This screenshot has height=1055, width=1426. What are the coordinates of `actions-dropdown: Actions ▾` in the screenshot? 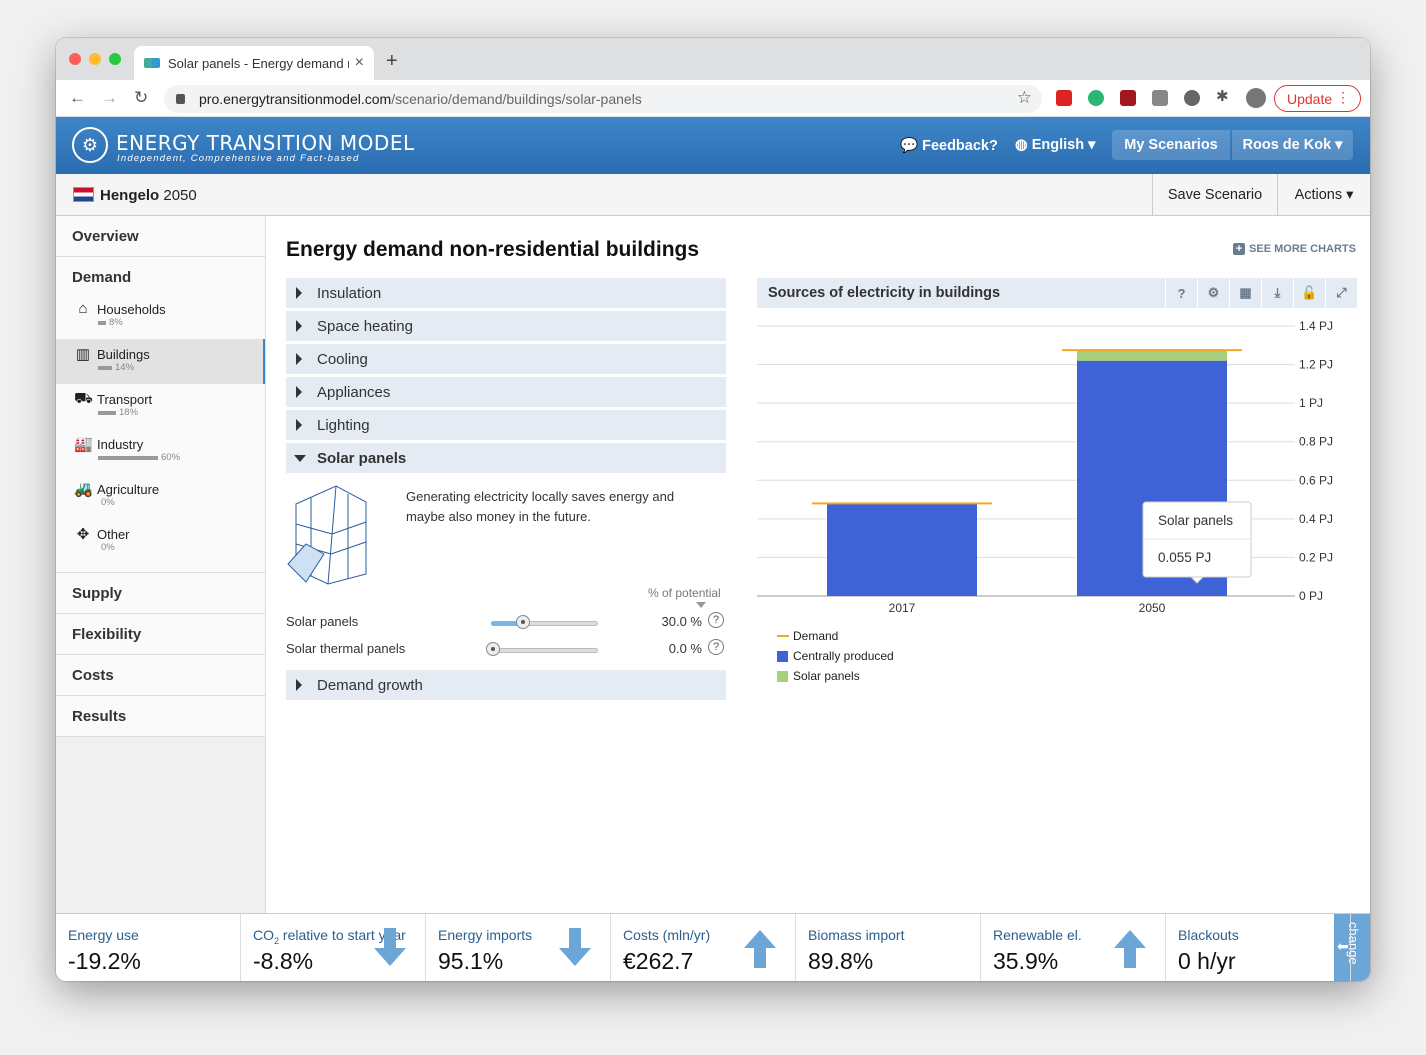 It's located at (1323, 194).